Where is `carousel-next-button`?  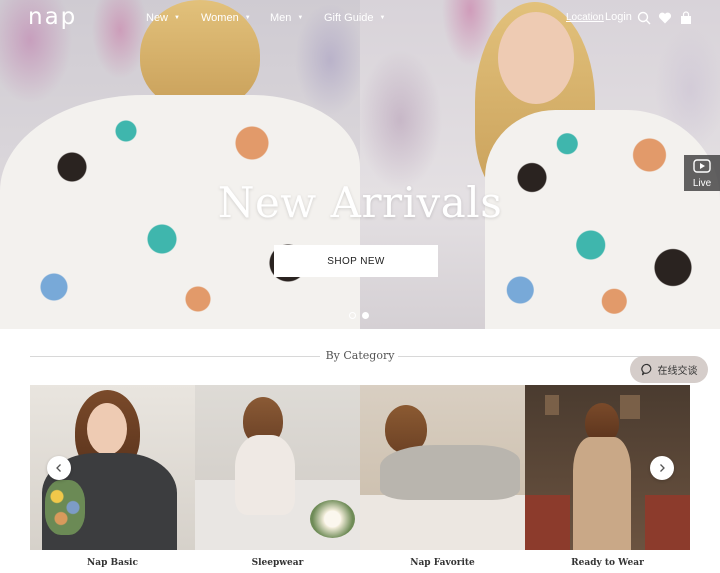 carousel-next-button is located at coordinates (662, 468).